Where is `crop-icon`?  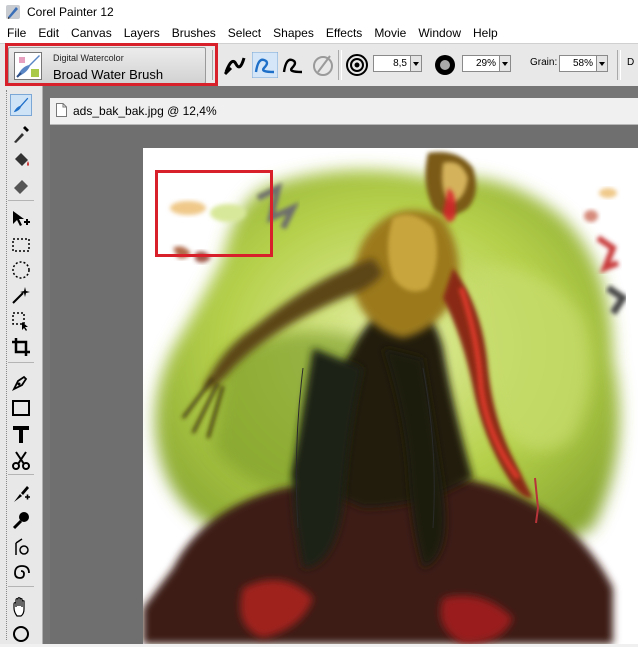
crop-icon is located at coordinates (21, 347).